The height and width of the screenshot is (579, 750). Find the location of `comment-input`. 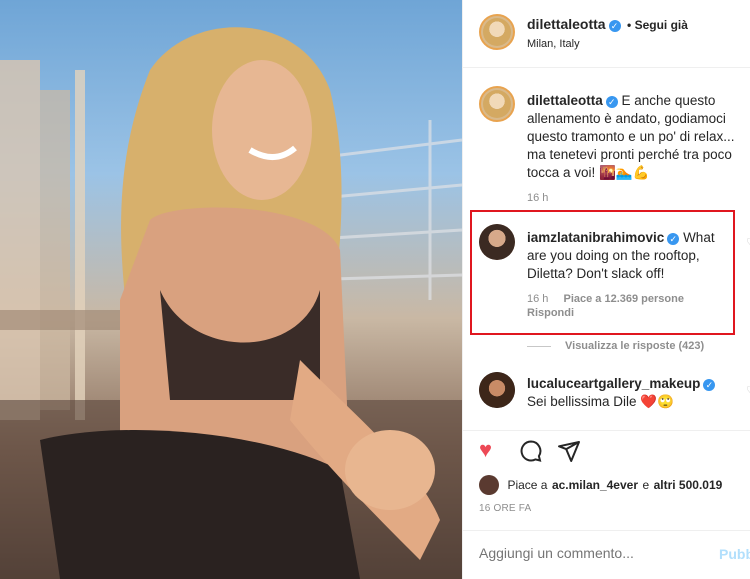

comment-input is located at coordinates (589, 553).